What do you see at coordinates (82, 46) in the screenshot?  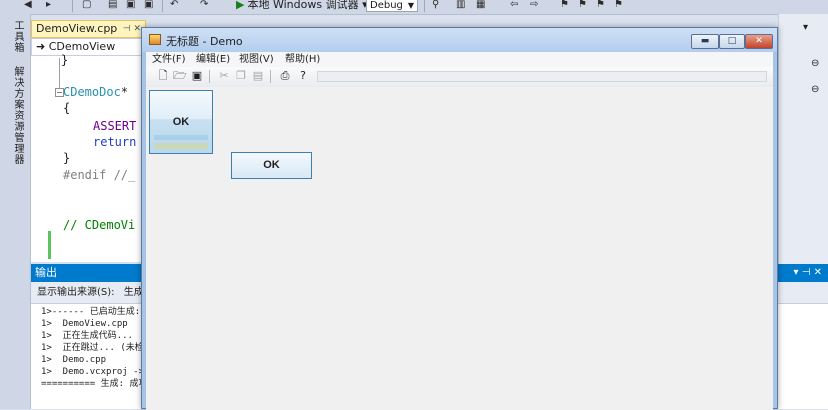 I see `class-name: CDemoView` at bounding box center [82, 46].